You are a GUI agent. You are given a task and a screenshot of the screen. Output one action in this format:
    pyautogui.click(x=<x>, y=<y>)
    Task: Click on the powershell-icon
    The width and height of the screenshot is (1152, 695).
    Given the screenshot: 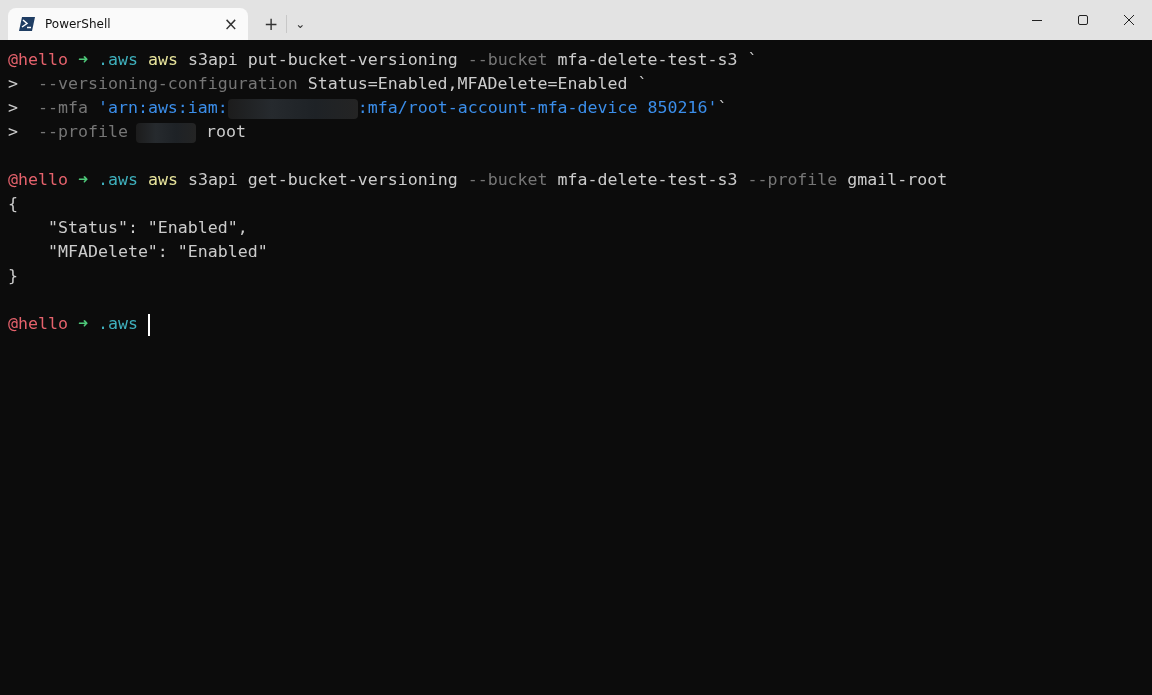 What is the action you would take?
    pyautogui.click(x=27, y=24)
    